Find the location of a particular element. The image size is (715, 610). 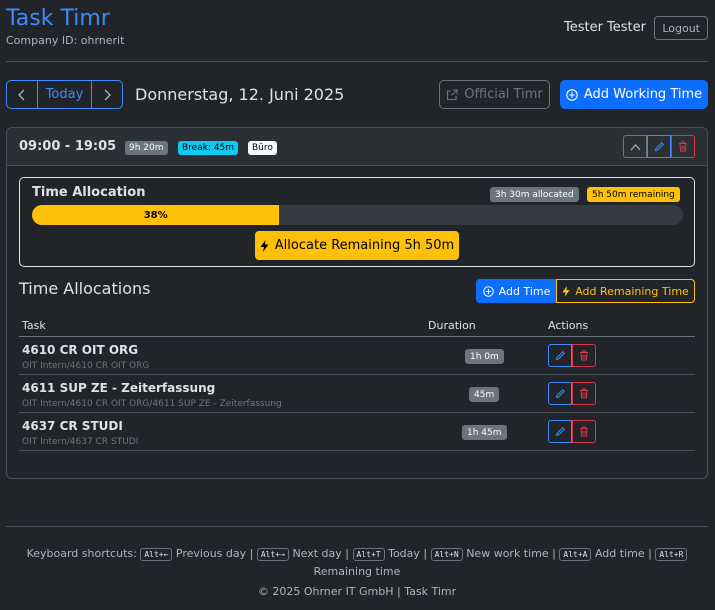

actions-column-header: Actions is located at coordinates (568, 325).